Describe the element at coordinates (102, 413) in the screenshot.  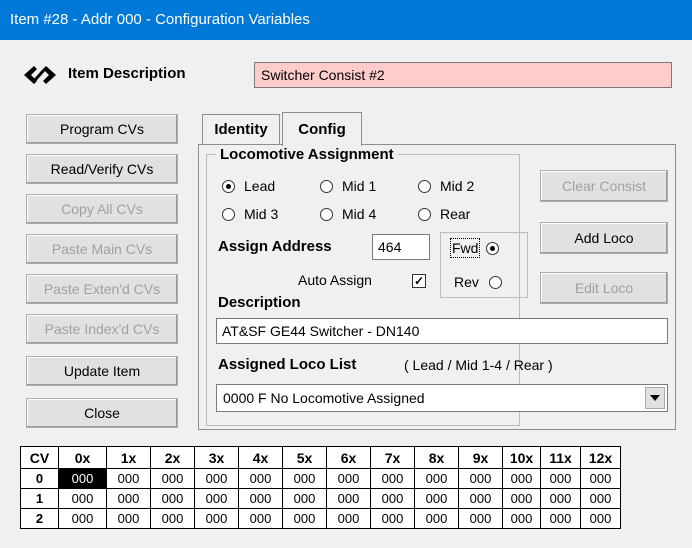
I see `close-button: Close` at that location.